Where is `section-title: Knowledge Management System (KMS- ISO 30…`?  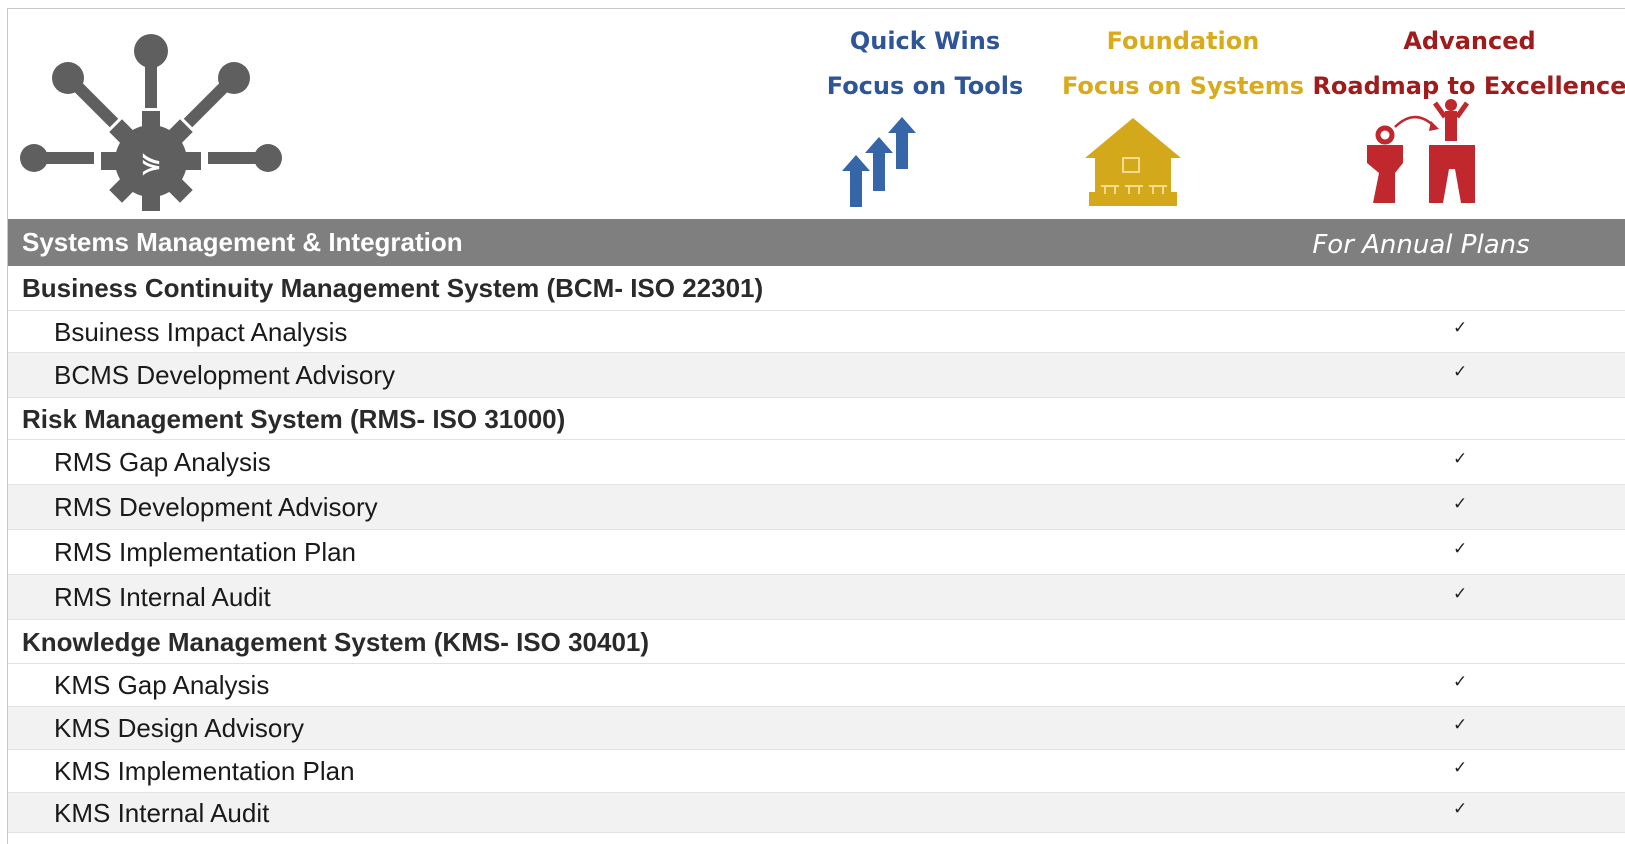
section-title: Knowledge Management System (KMS- ISO 30… is located at coordinates (336, 642).